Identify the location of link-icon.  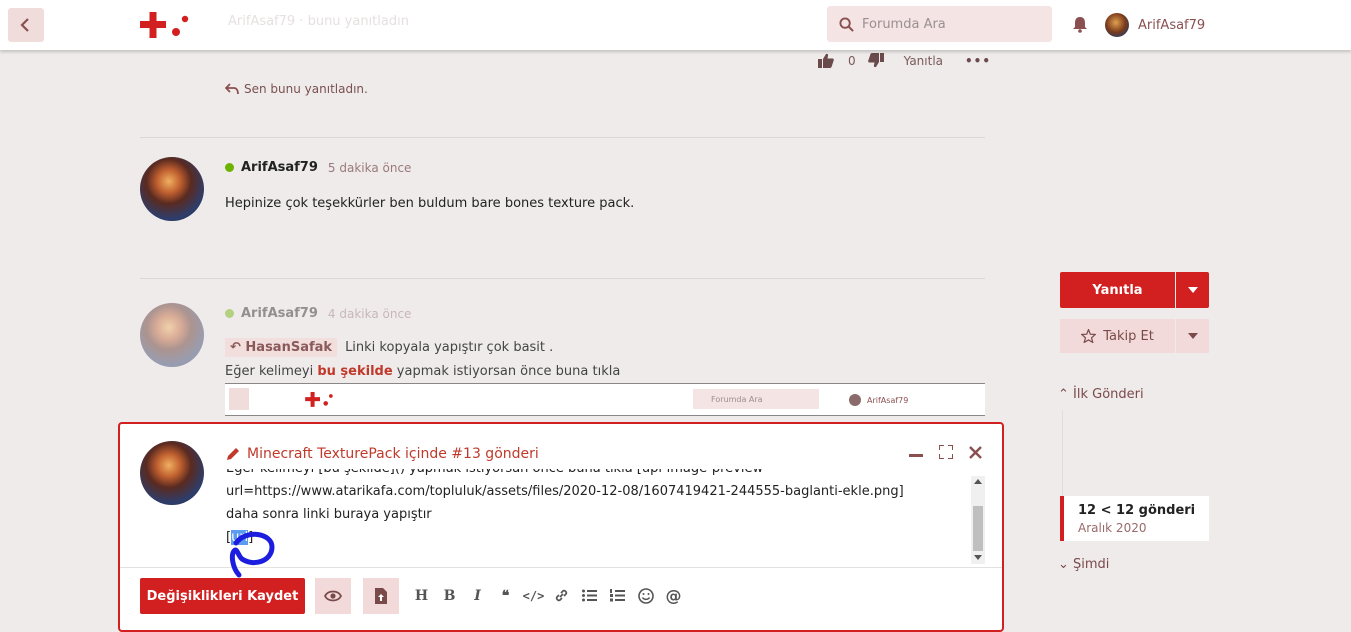
(561, 595).